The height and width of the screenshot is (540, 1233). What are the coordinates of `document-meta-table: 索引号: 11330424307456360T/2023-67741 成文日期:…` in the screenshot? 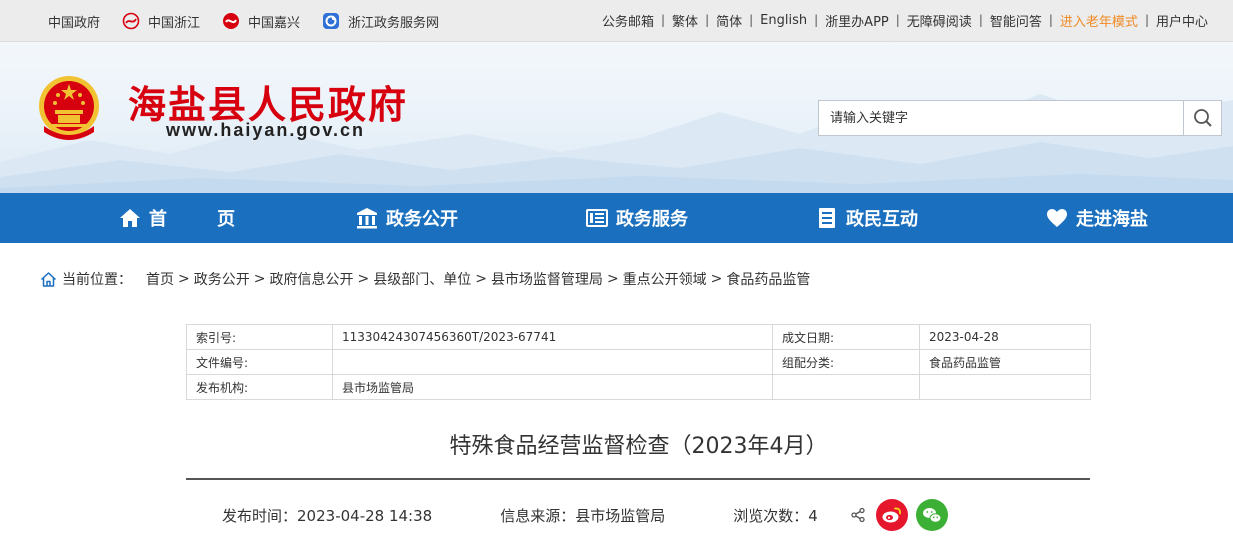 It's located at (638, 362).